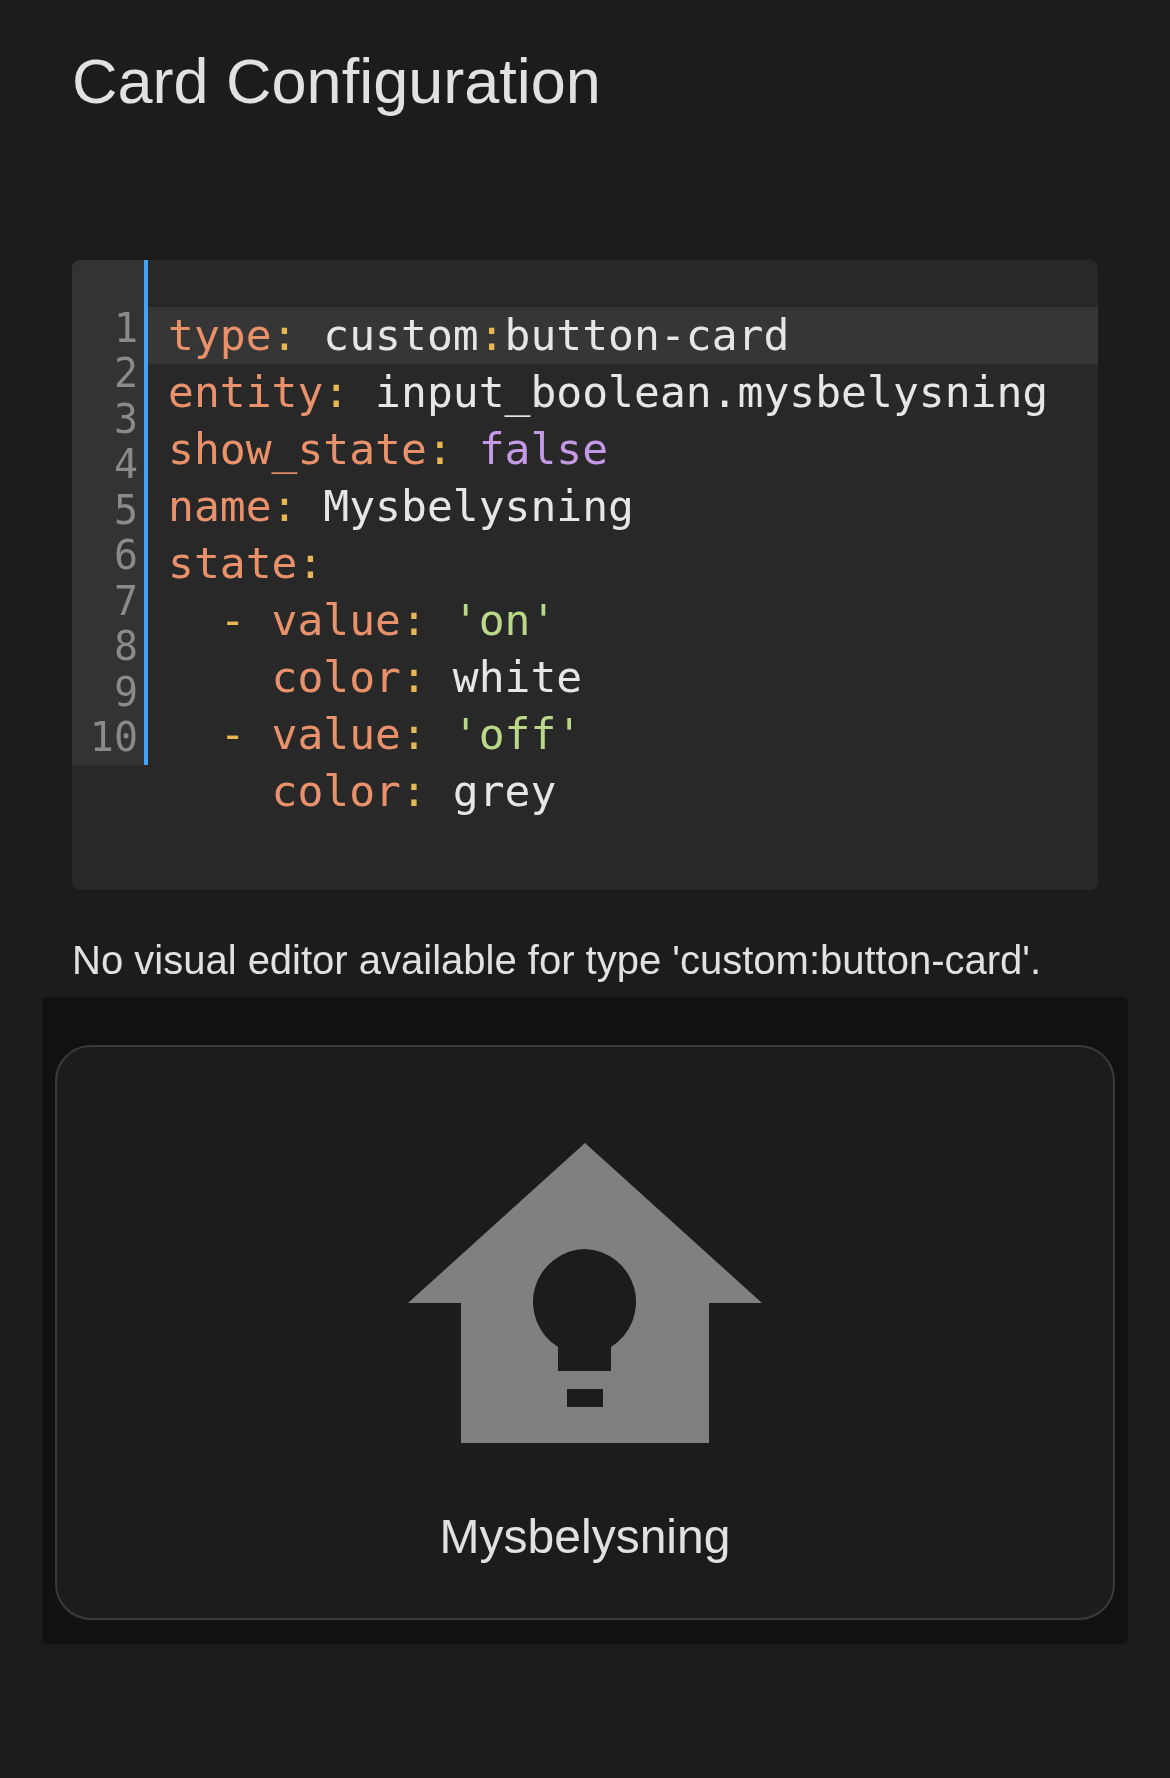 The image size is (1170, 1778). I want to click on notice-text: No visual editor available for type 'custom:button-card'., so click(557, 960).